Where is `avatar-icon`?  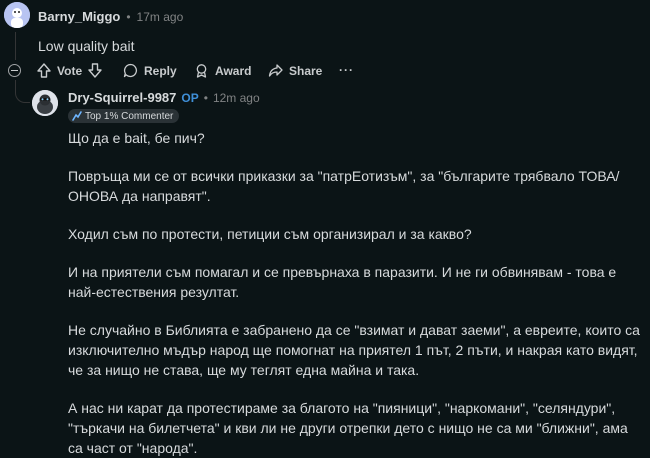 avatar-icon is located at coordinates (17, 15).